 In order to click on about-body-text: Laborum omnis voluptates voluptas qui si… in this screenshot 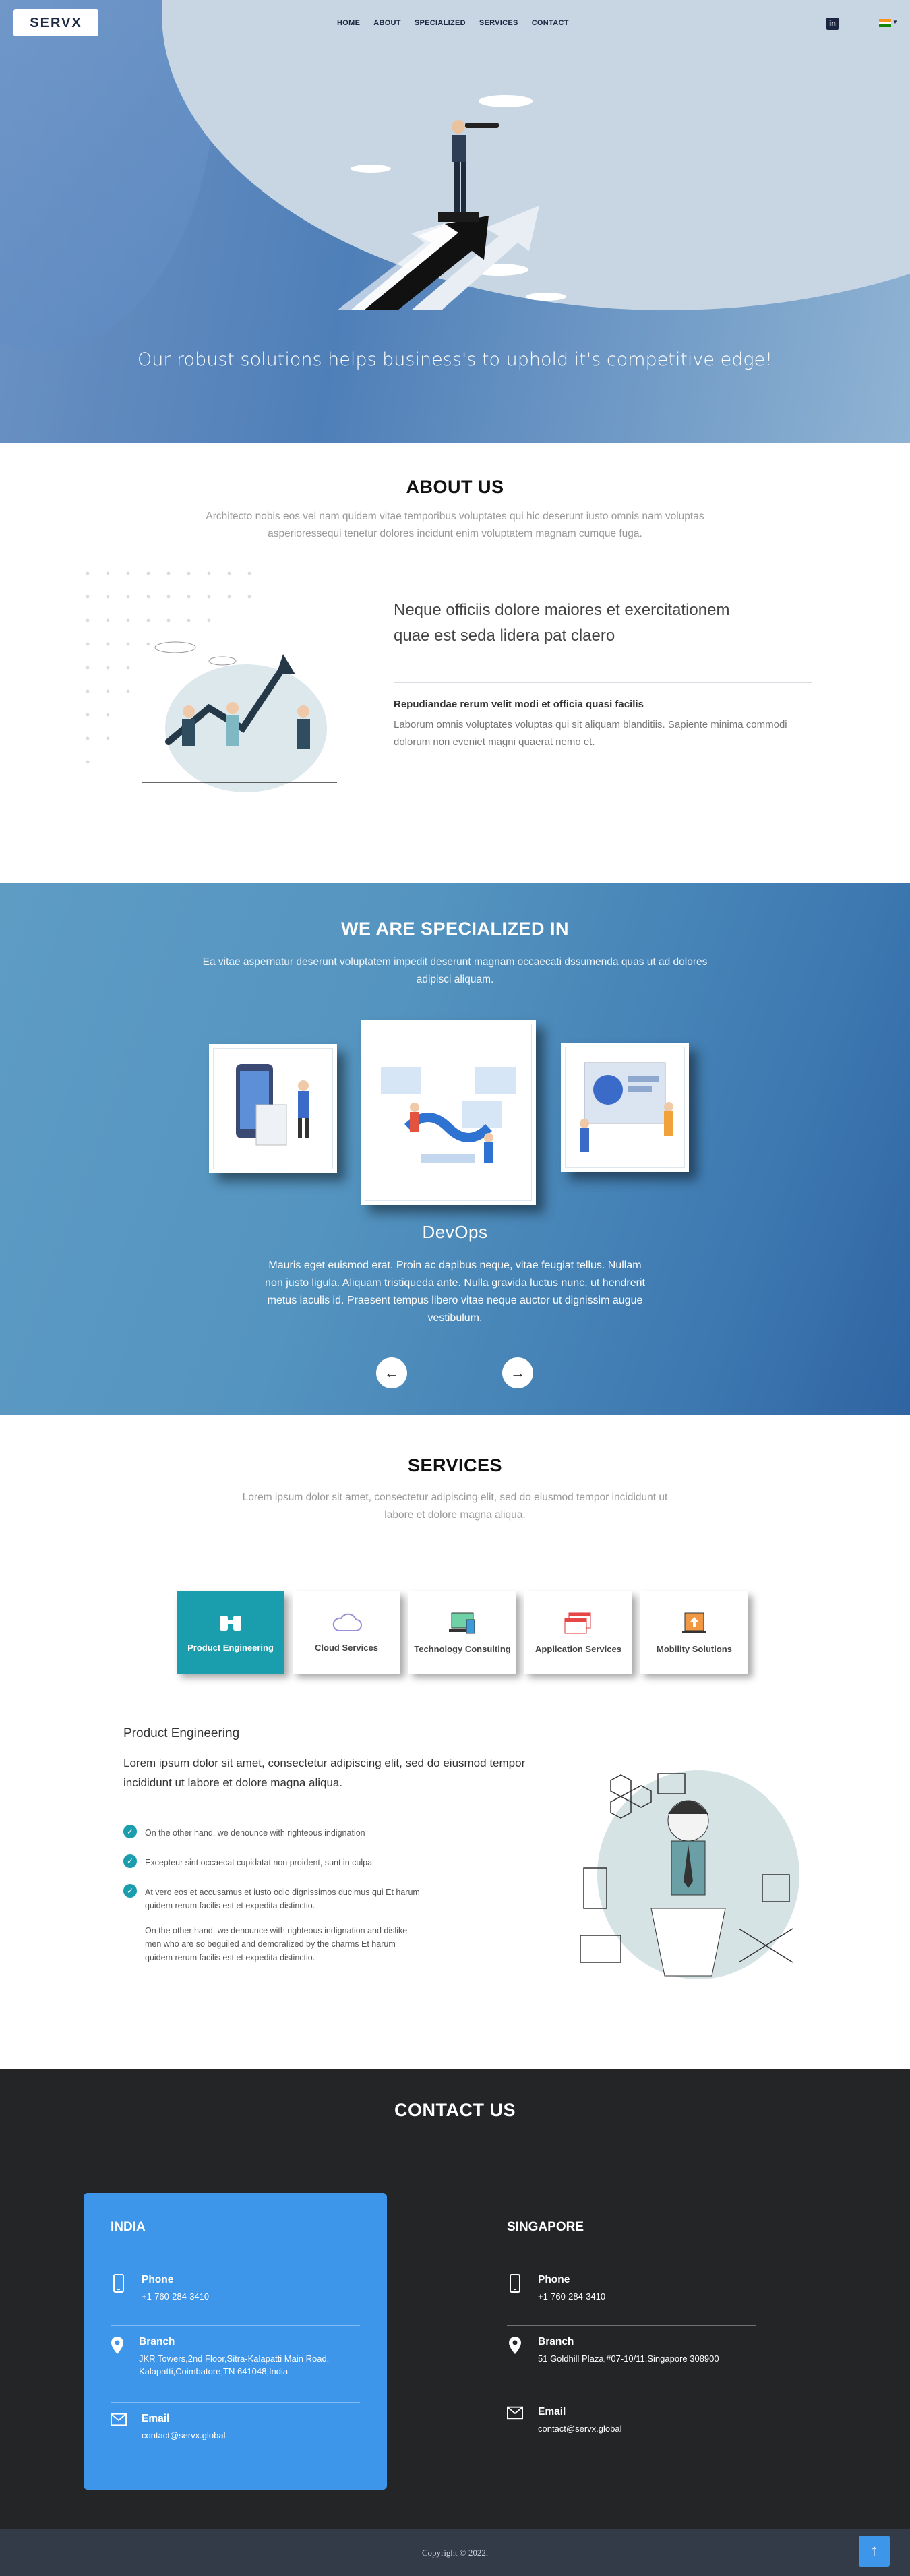, I will do `click(590, 733)`.